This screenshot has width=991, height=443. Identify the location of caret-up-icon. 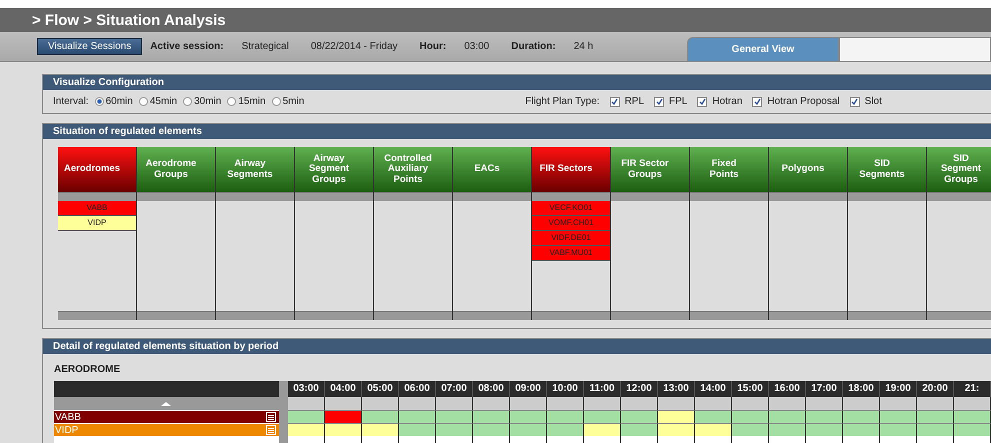
(166, 404).